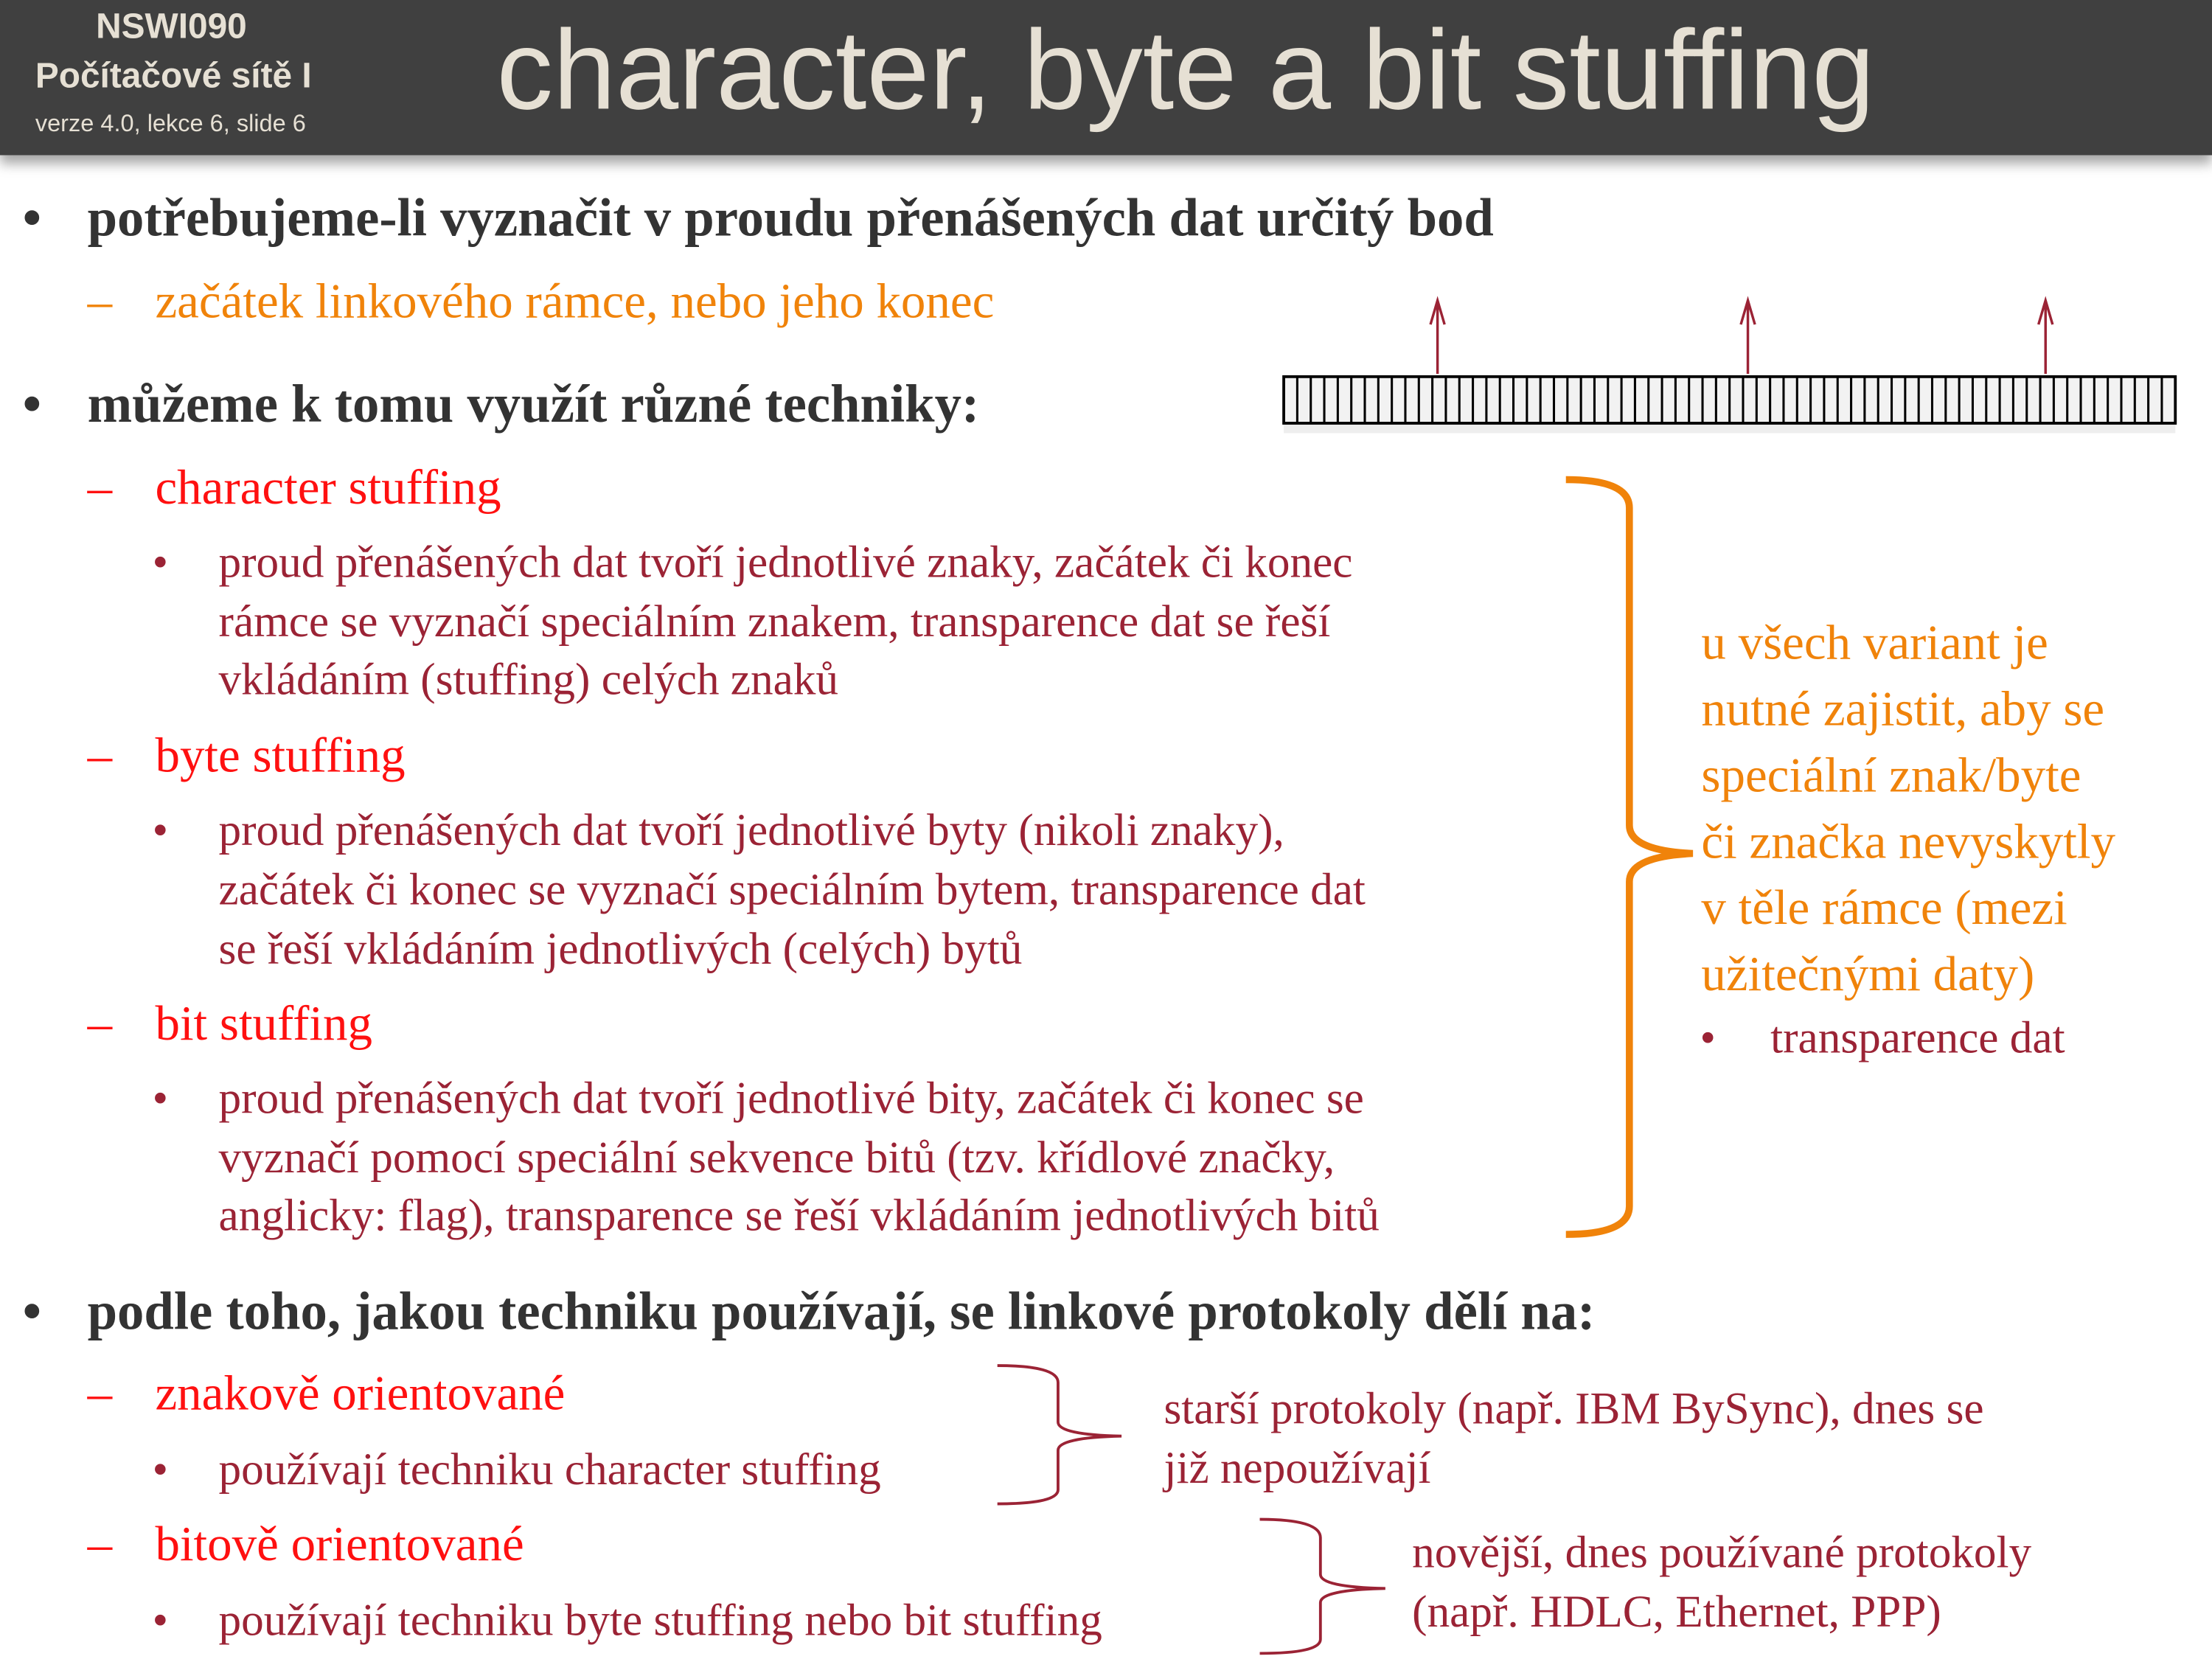  I want to click on bit-stream-strip, so click(1729, 404).